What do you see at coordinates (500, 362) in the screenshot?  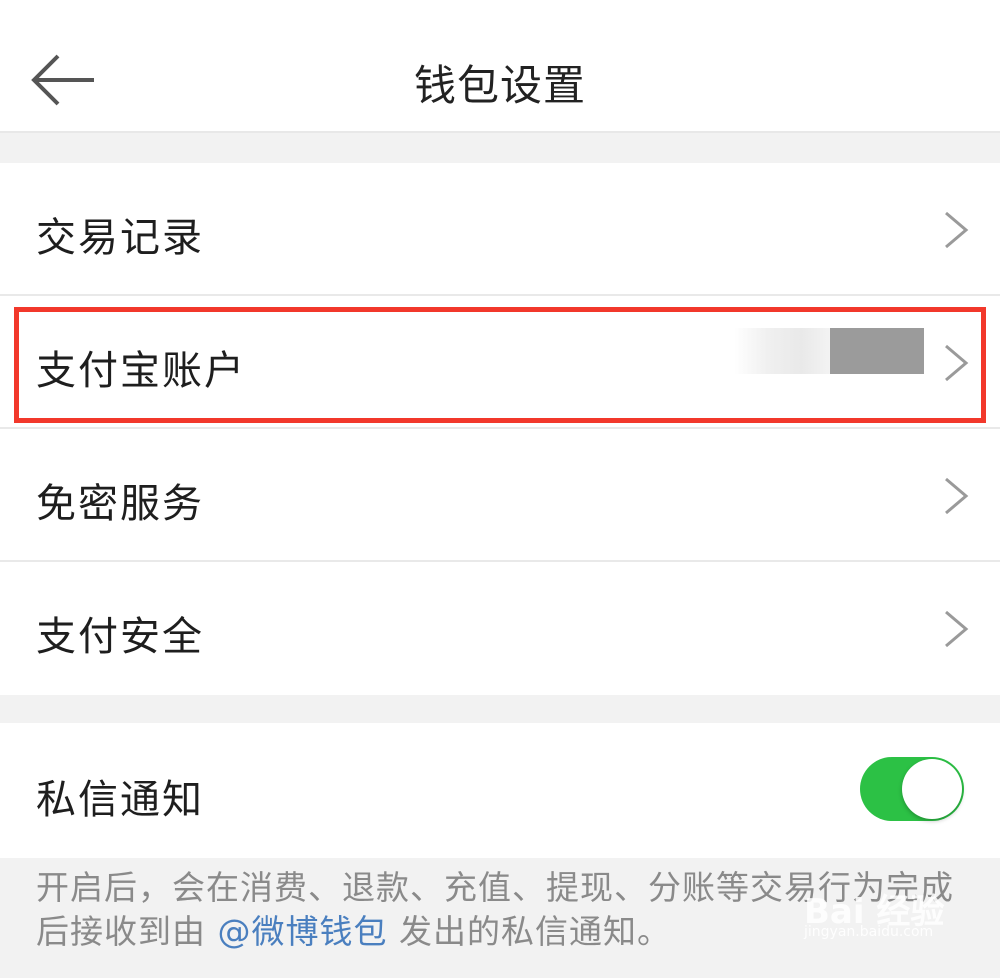 I see `menu-item-alipay-account: 支付宝账户` at bounding box center [500, 362].